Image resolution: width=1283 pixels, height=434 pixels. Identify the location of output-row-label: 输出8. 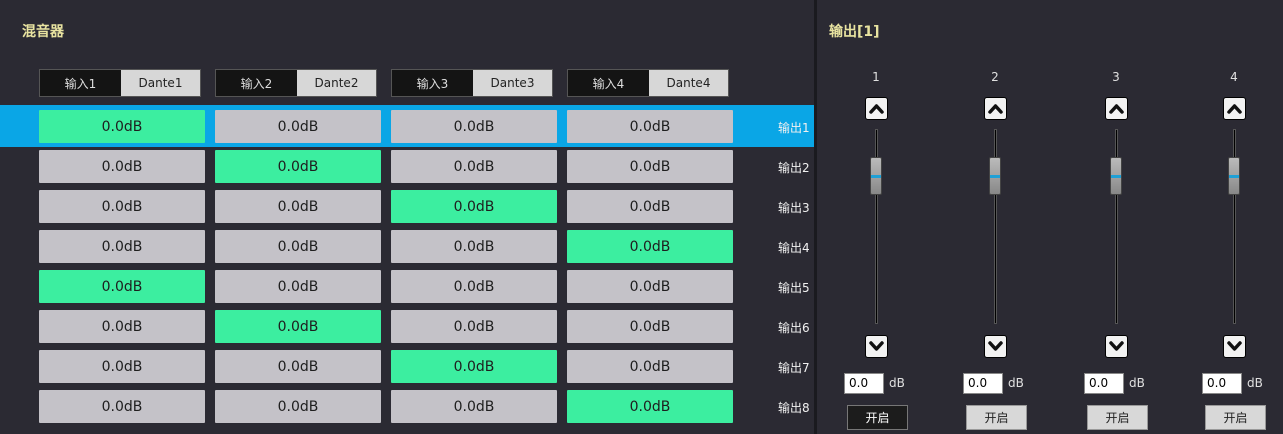
(794, 408).